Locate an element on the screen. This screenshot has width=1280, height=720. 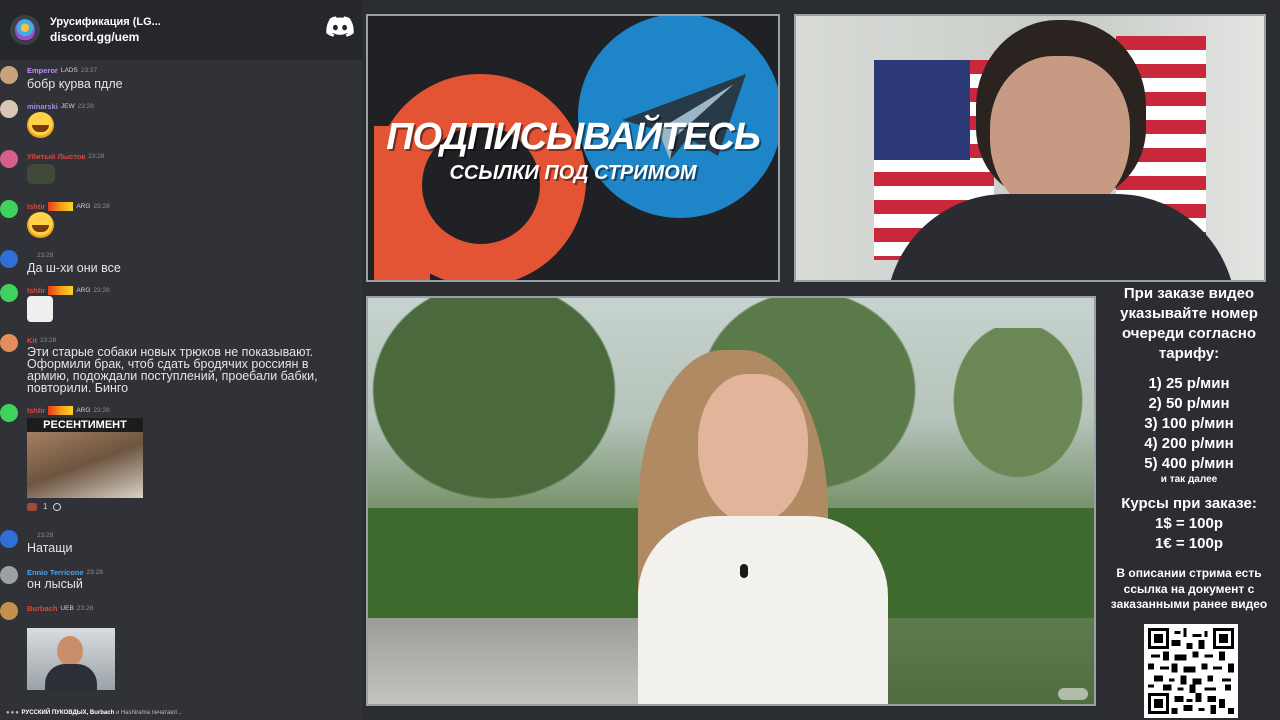
frog-sticker is located at coordinates (41, 174).